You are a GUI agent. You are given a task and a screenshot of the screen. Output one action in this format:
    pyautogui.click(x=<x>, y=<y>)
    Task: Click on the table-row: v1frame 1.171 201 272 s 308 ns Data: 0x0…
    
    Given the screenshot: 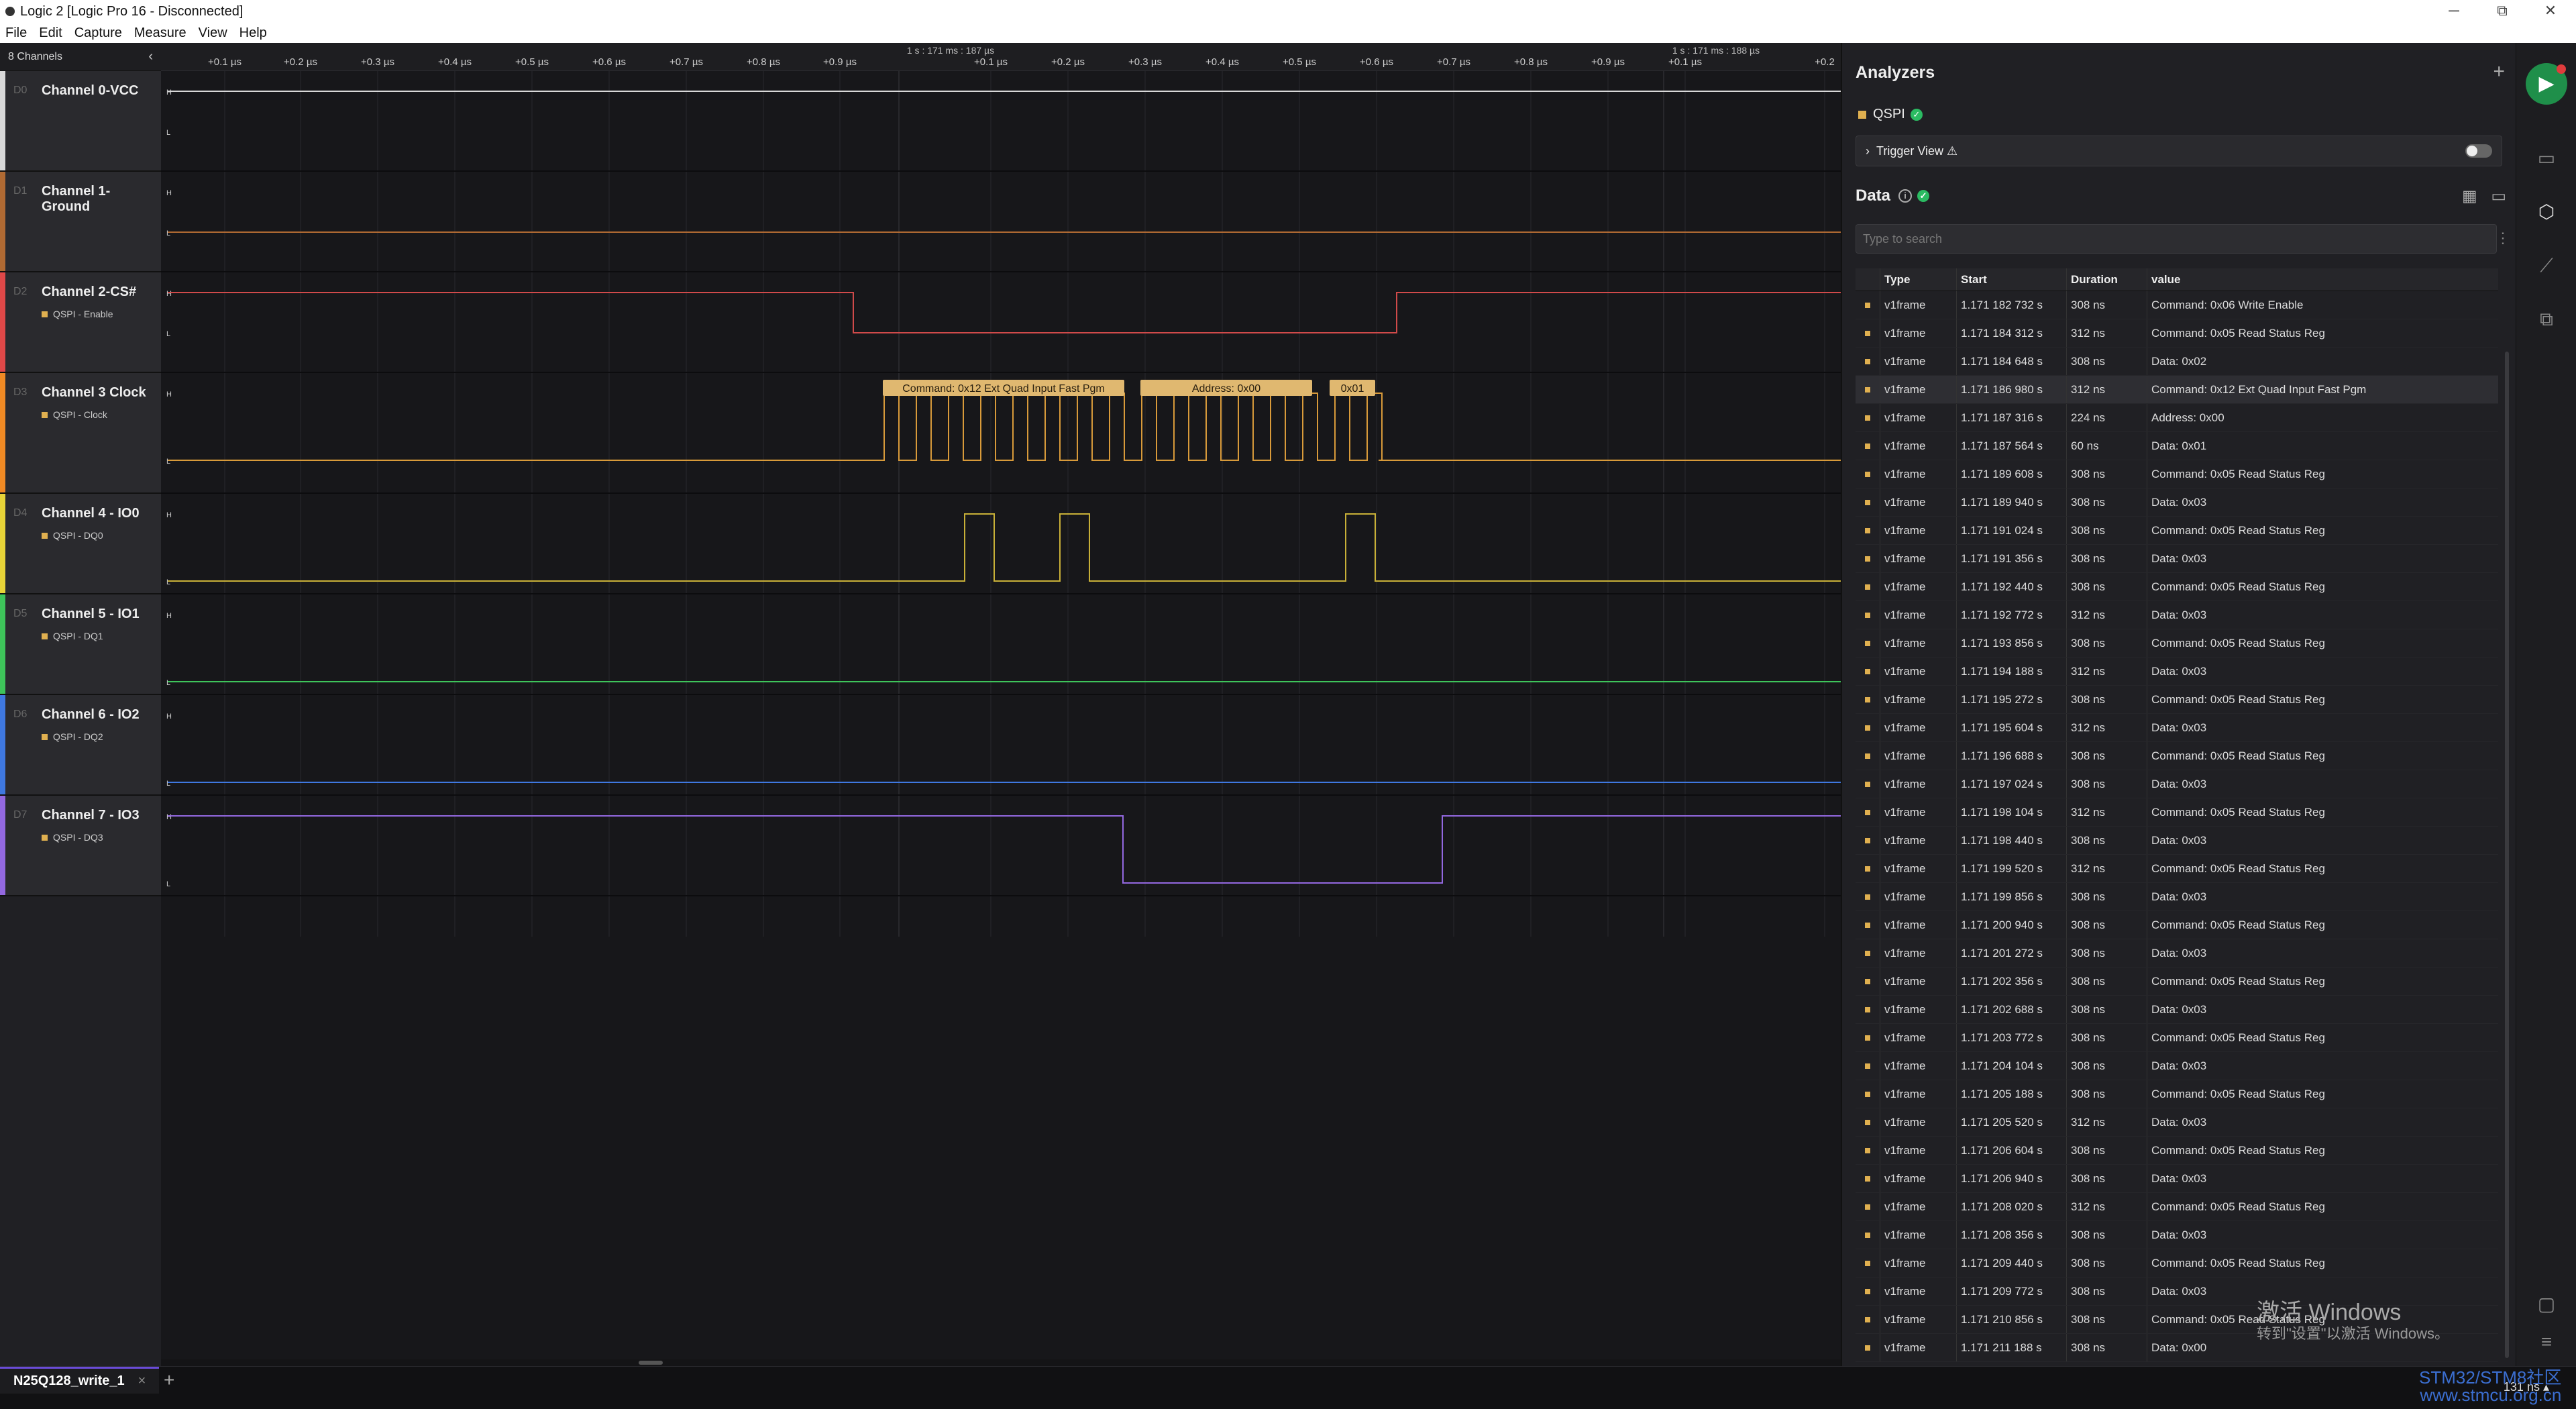 What is the action you would take?
    pyautogui.click(x=2177, y=953)
    